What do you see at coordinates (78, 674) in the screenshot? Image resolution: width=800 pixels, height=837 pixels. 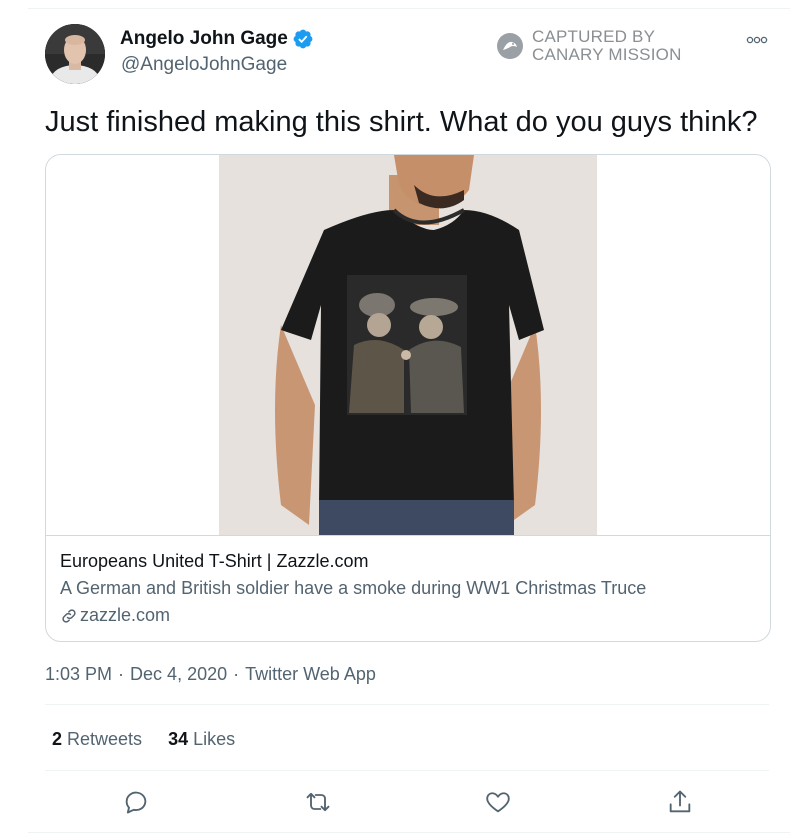 I see `tweet-time: 1:03 PM` at bounding box center [78, 674].